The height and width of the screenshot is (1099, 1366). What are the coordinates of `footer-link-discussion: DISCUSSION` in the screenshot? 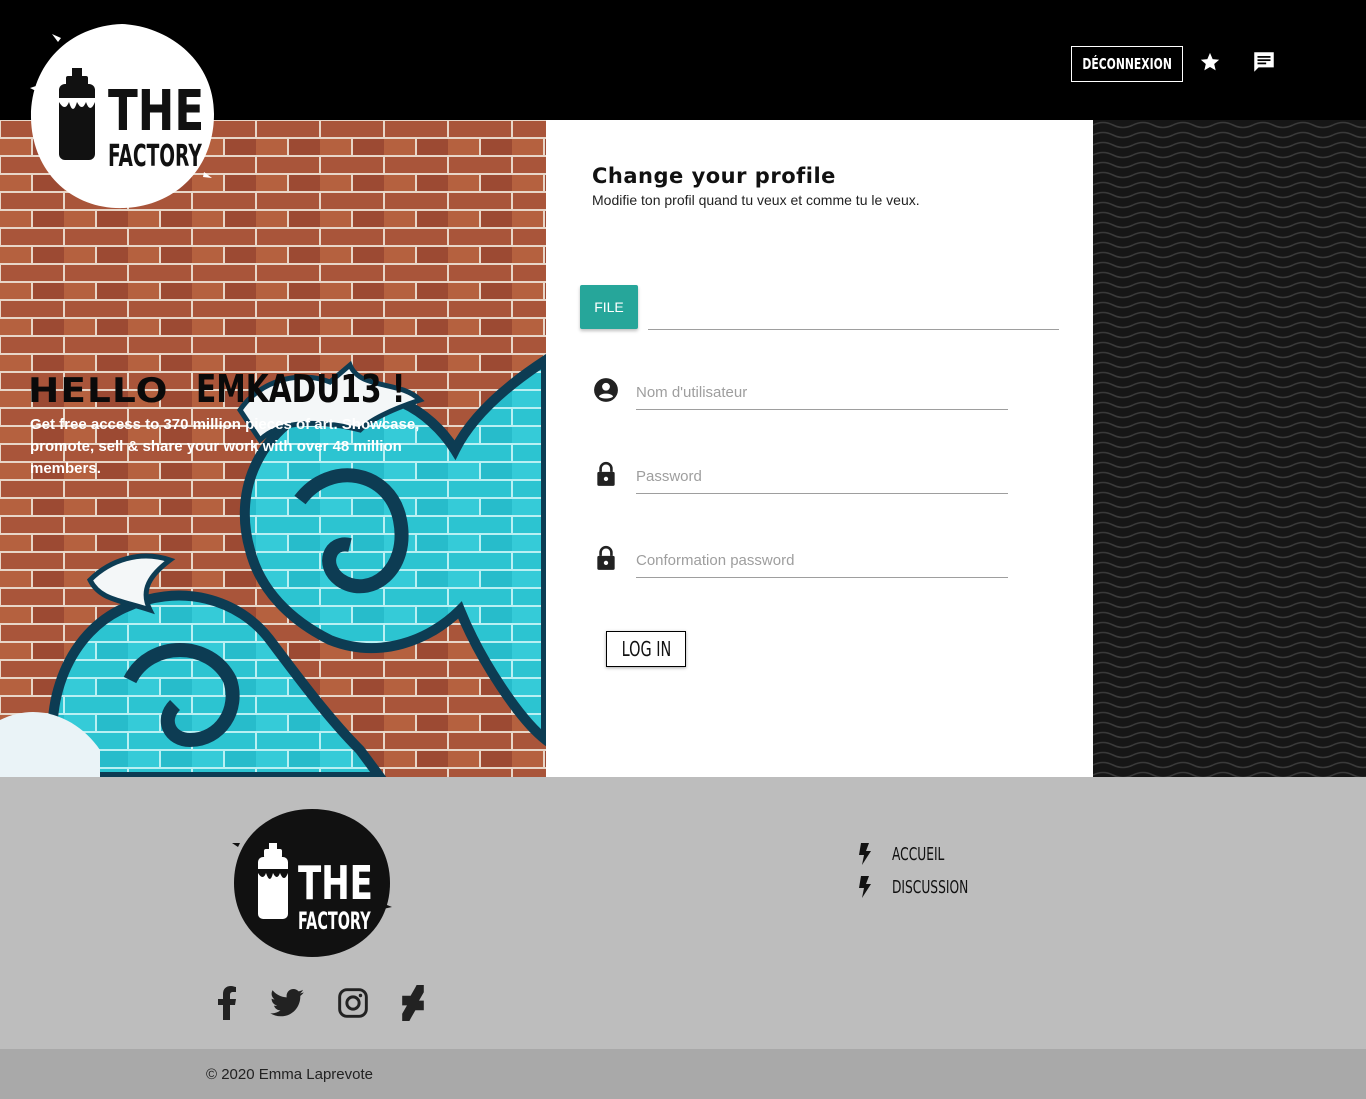 It's located at (931, 887).